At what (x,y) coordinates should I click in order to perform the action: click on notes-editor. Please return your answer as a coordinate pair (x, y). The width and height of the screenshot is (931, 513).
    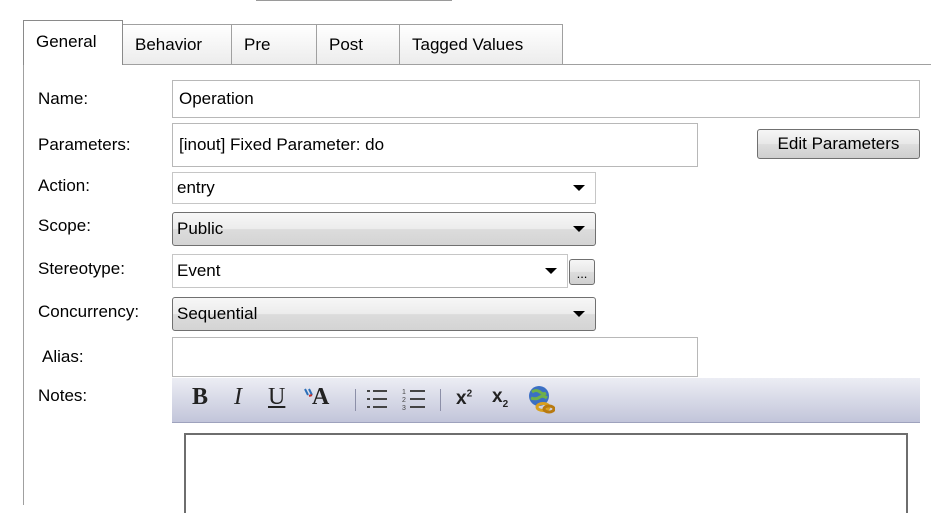
    Looking at the image, I should click on (546, 473).